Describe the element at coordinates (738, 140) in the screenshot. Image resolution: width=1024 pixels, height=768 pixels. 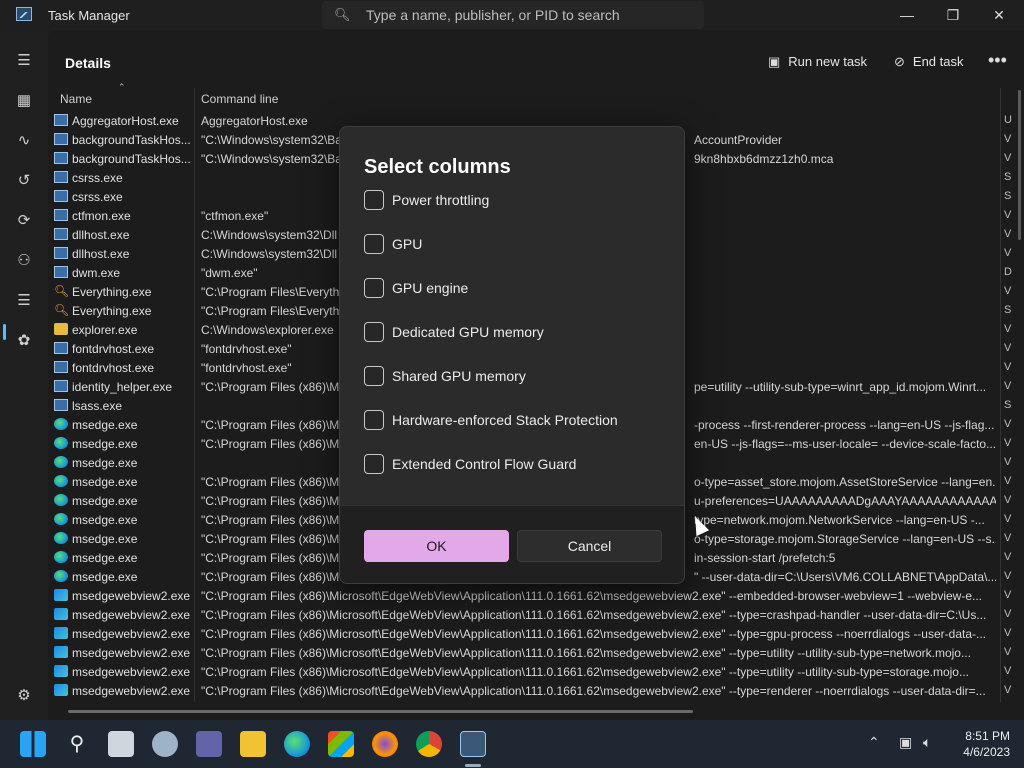
I see `command-line-tail: AccountProvider` at that location.